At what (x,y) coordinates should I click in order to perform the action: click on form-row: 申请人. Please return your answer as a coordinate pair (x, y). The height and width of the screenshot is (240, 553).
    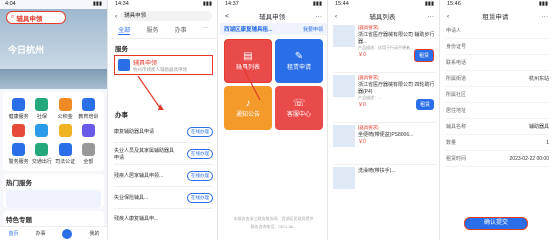
    Looking at the image, I should click on (497, 31).